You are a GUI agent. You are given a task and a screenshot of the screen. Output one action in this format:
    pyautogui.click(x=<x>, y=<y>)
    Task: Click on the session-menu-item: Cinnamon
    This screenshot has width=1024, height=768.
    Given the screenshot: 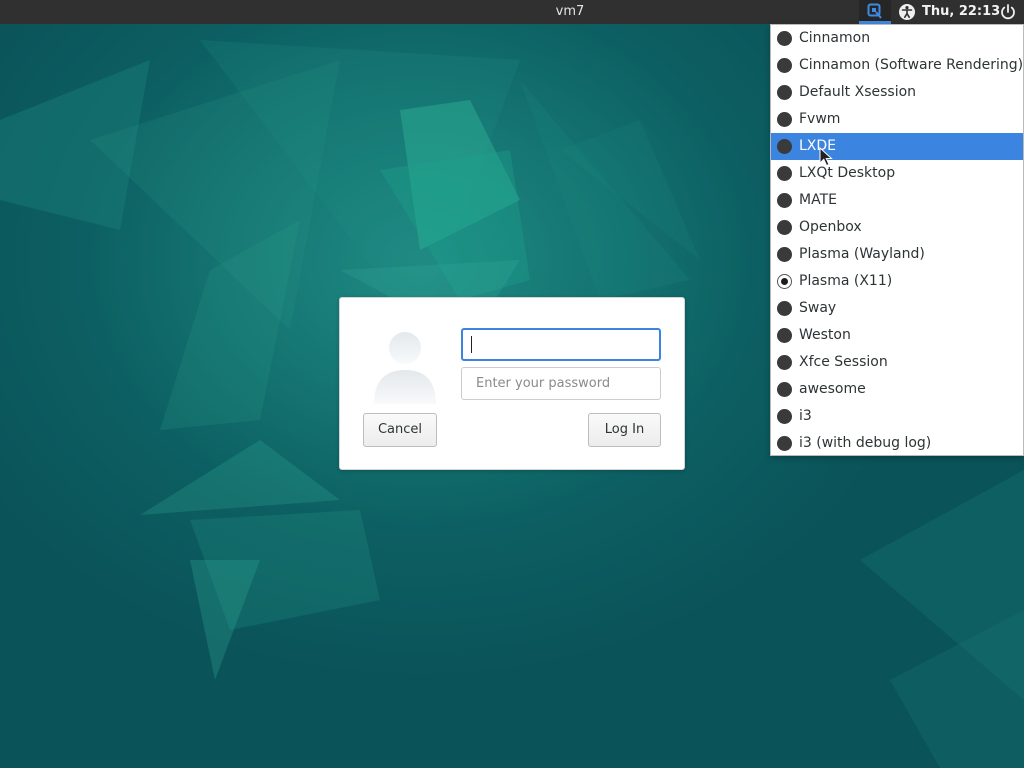 What is the action you would take?
    pyautogui.click(x=897, y=38)
    